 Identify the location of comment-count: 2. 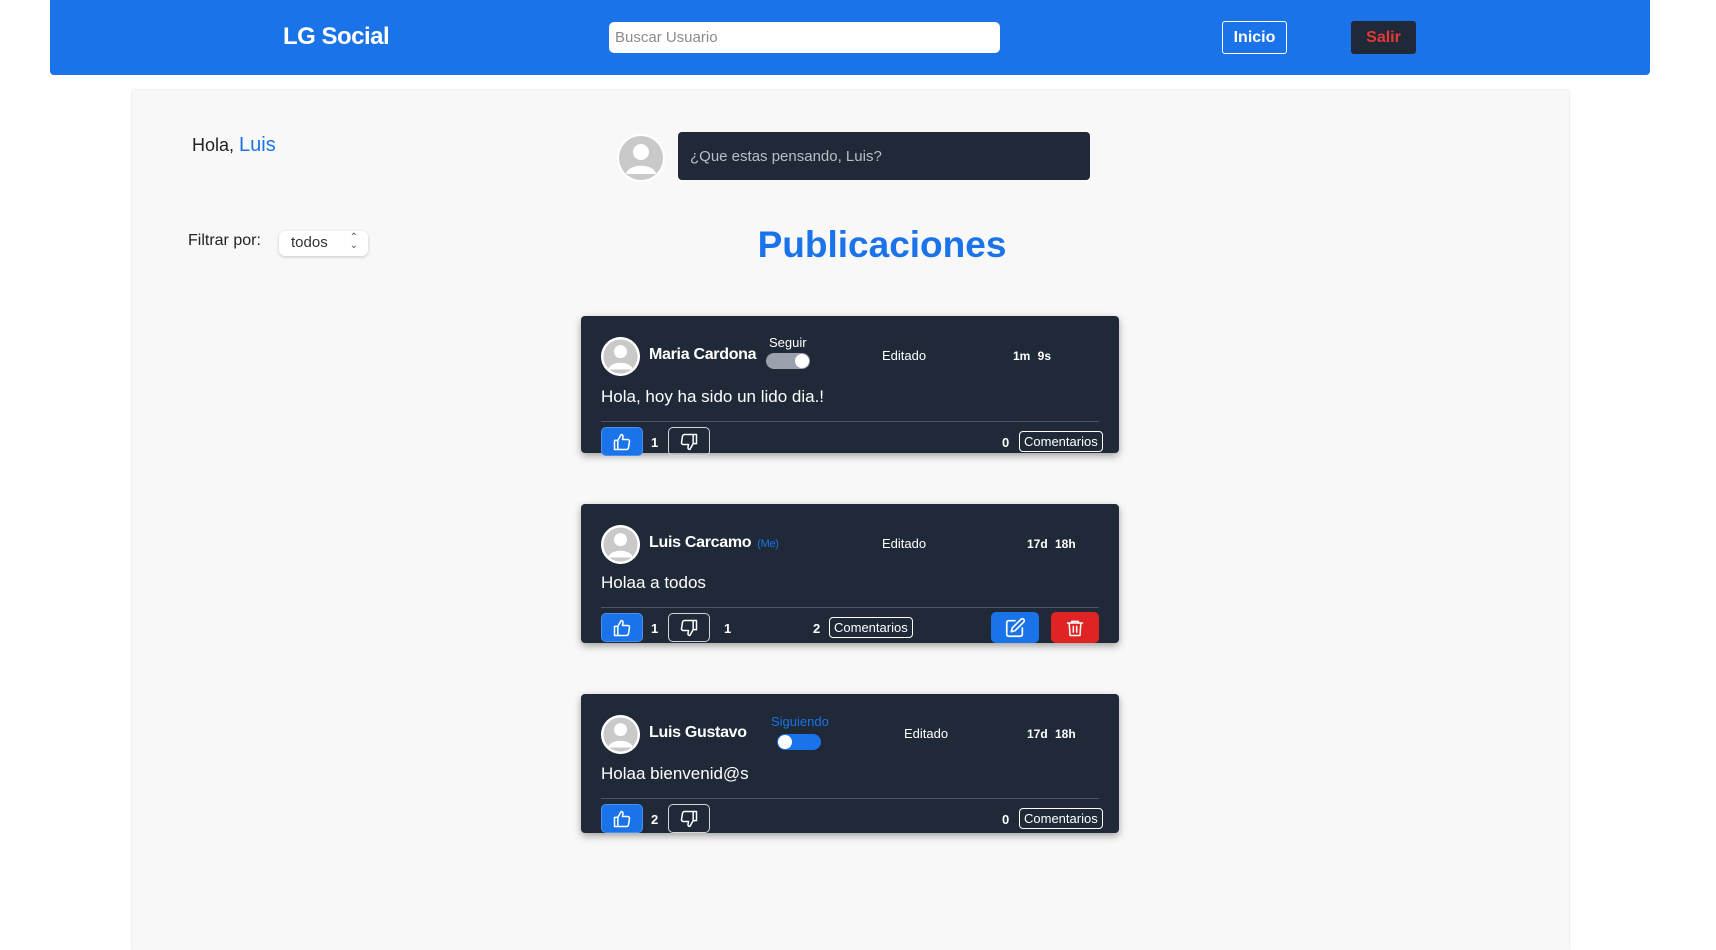
(817, 628).